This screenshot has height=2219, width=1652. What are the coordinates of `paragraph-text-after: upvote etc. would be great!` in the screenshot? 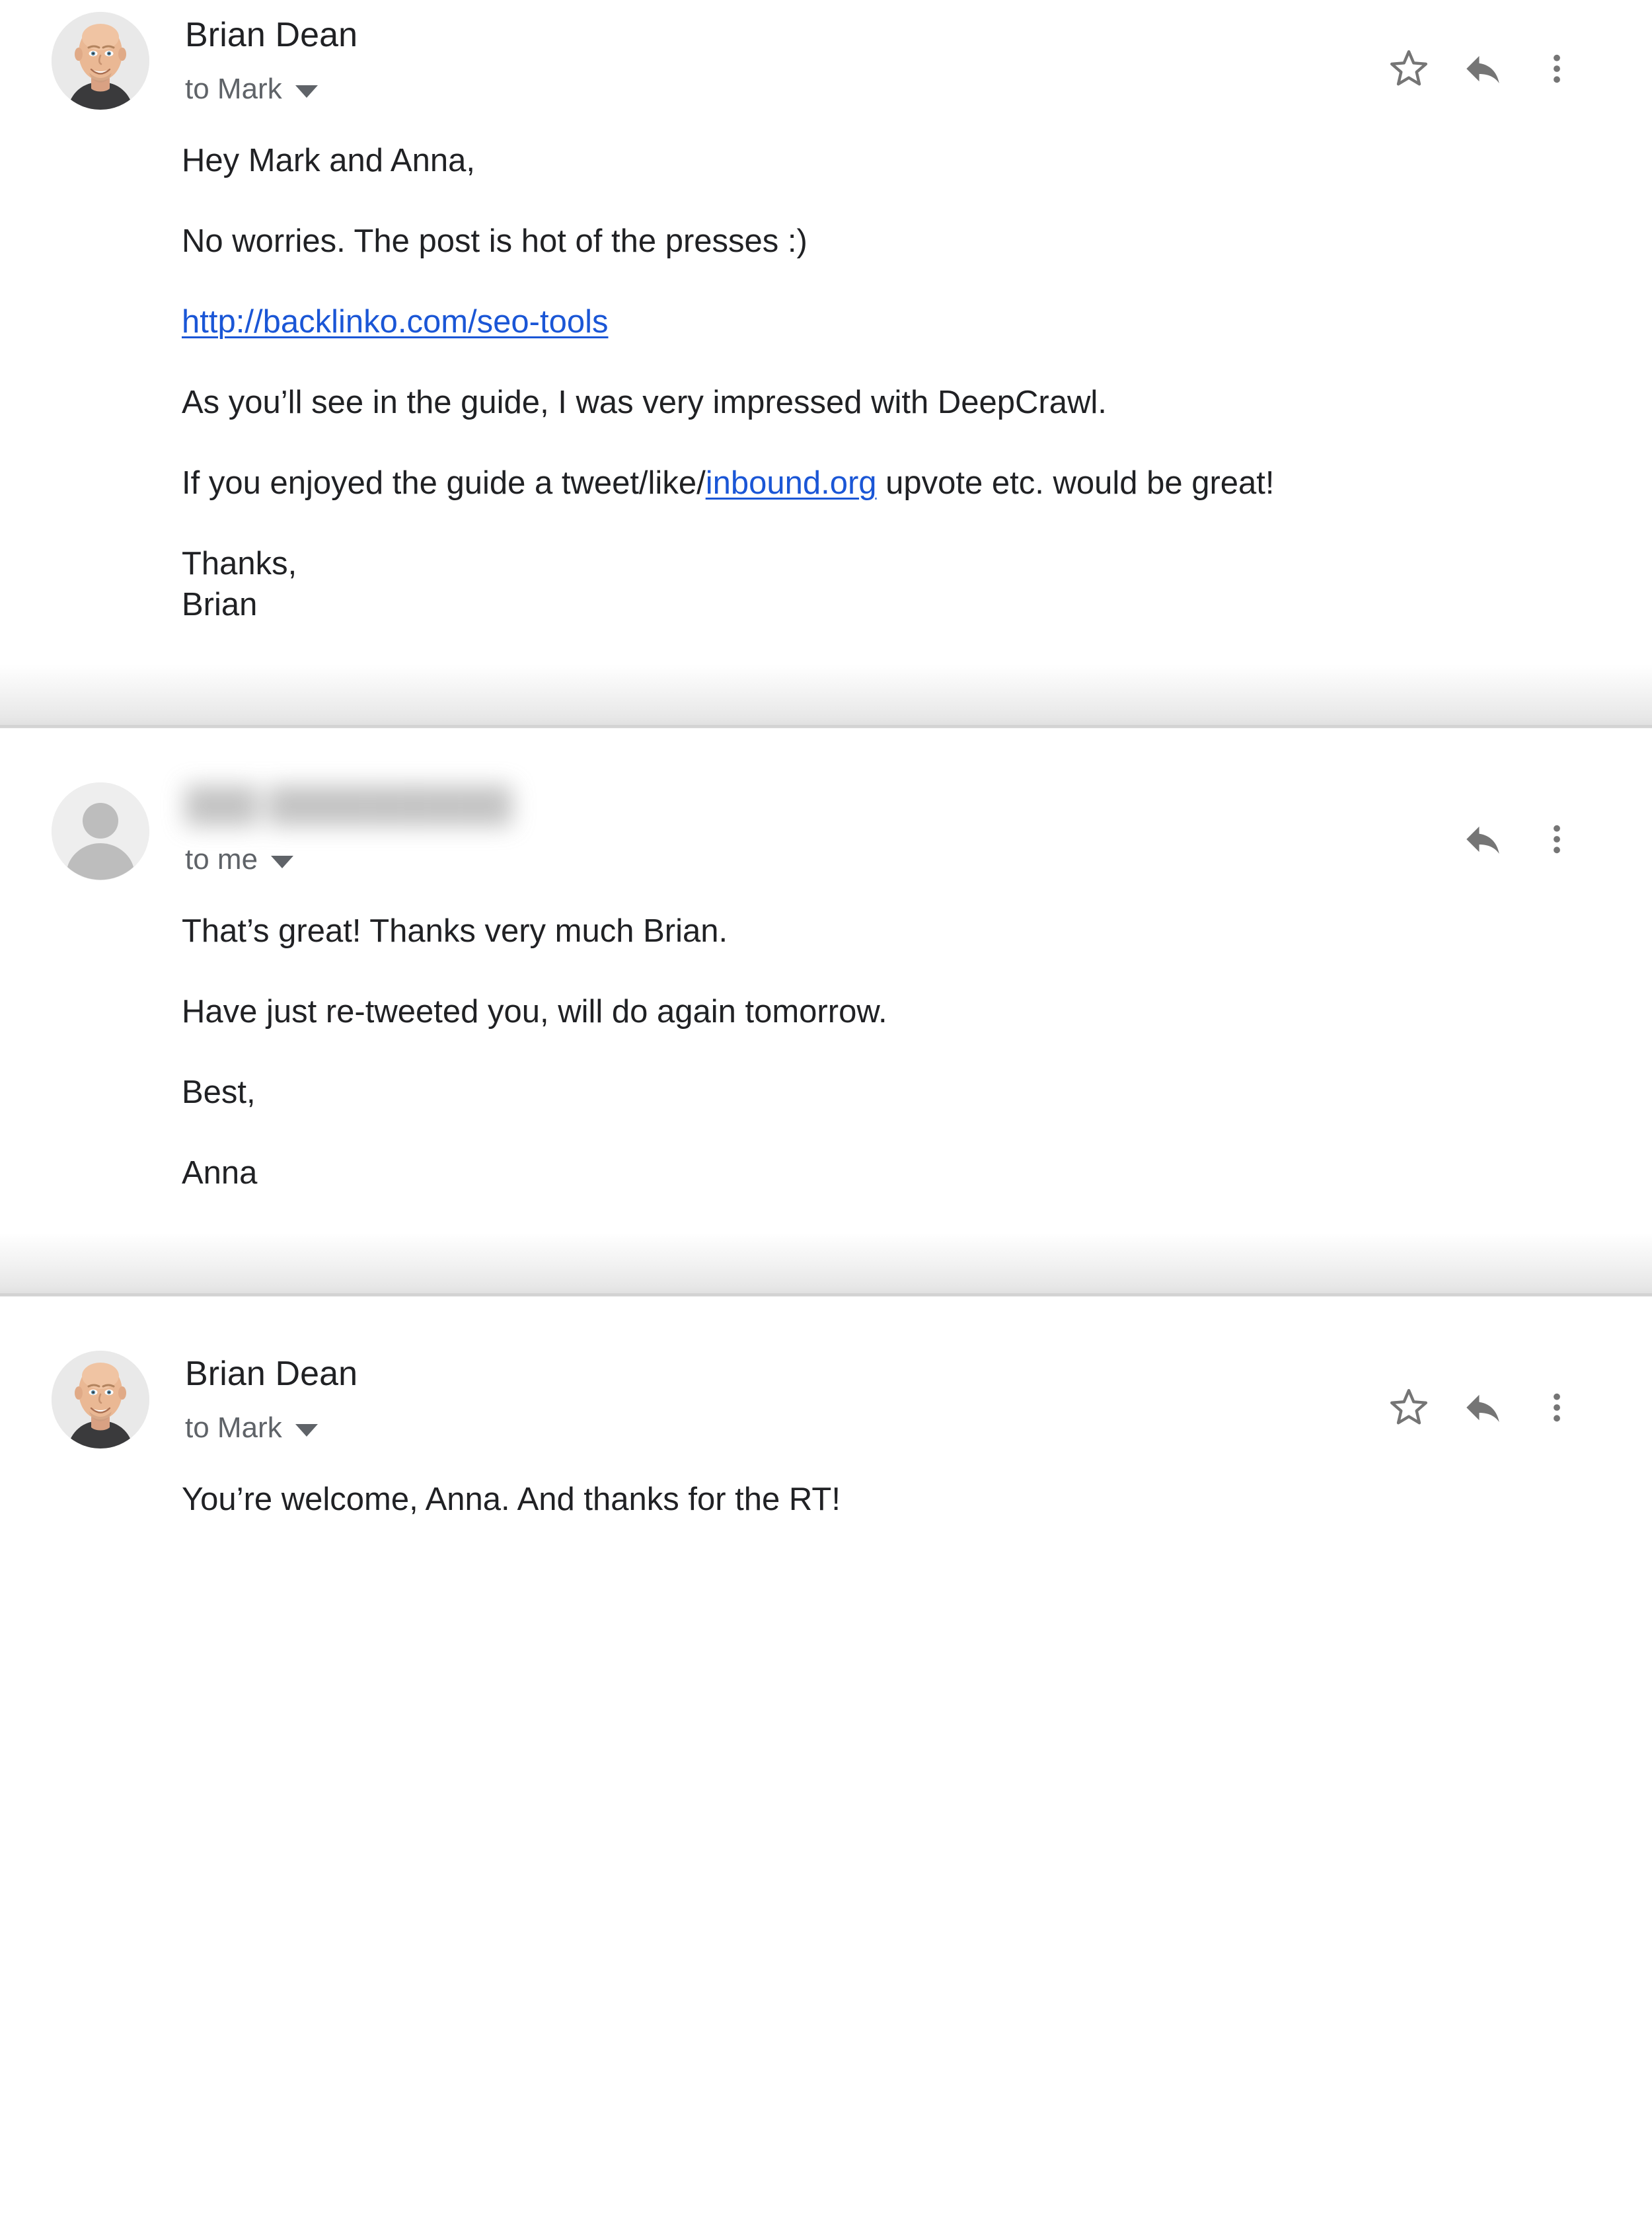 It's located at (1075, 483).